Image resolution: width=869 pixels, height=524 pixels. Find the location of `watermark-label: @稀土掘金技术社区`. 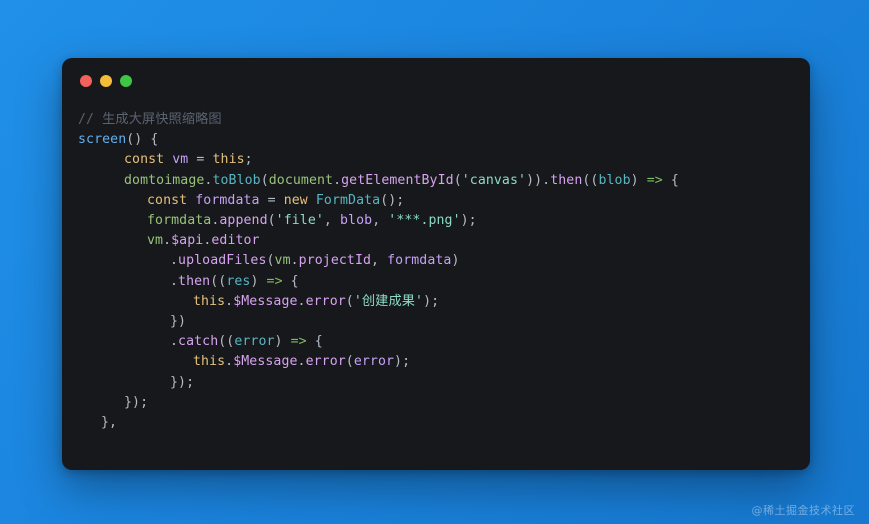

watermark-label: @稀土掘金技术社区 is located at coordinates (803, 510).